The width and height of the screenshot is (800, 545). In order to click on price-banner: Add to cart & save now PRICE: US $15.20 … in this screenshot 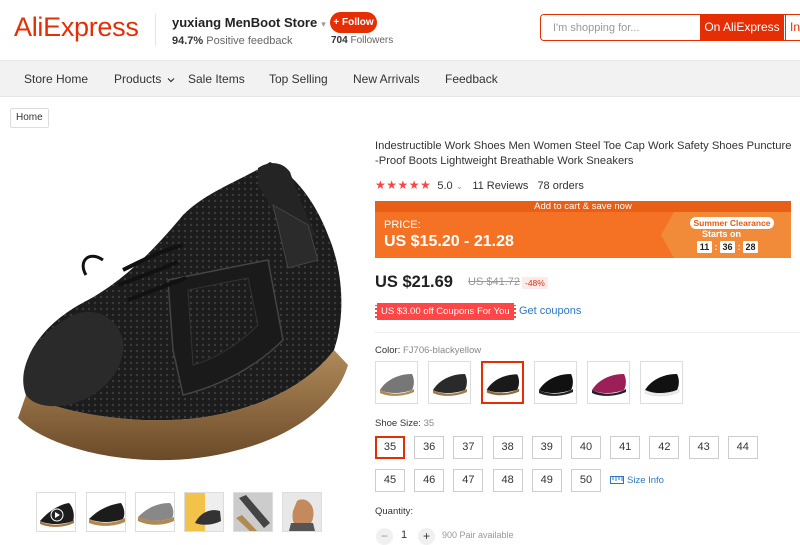, I will do `click(583, 229)`.